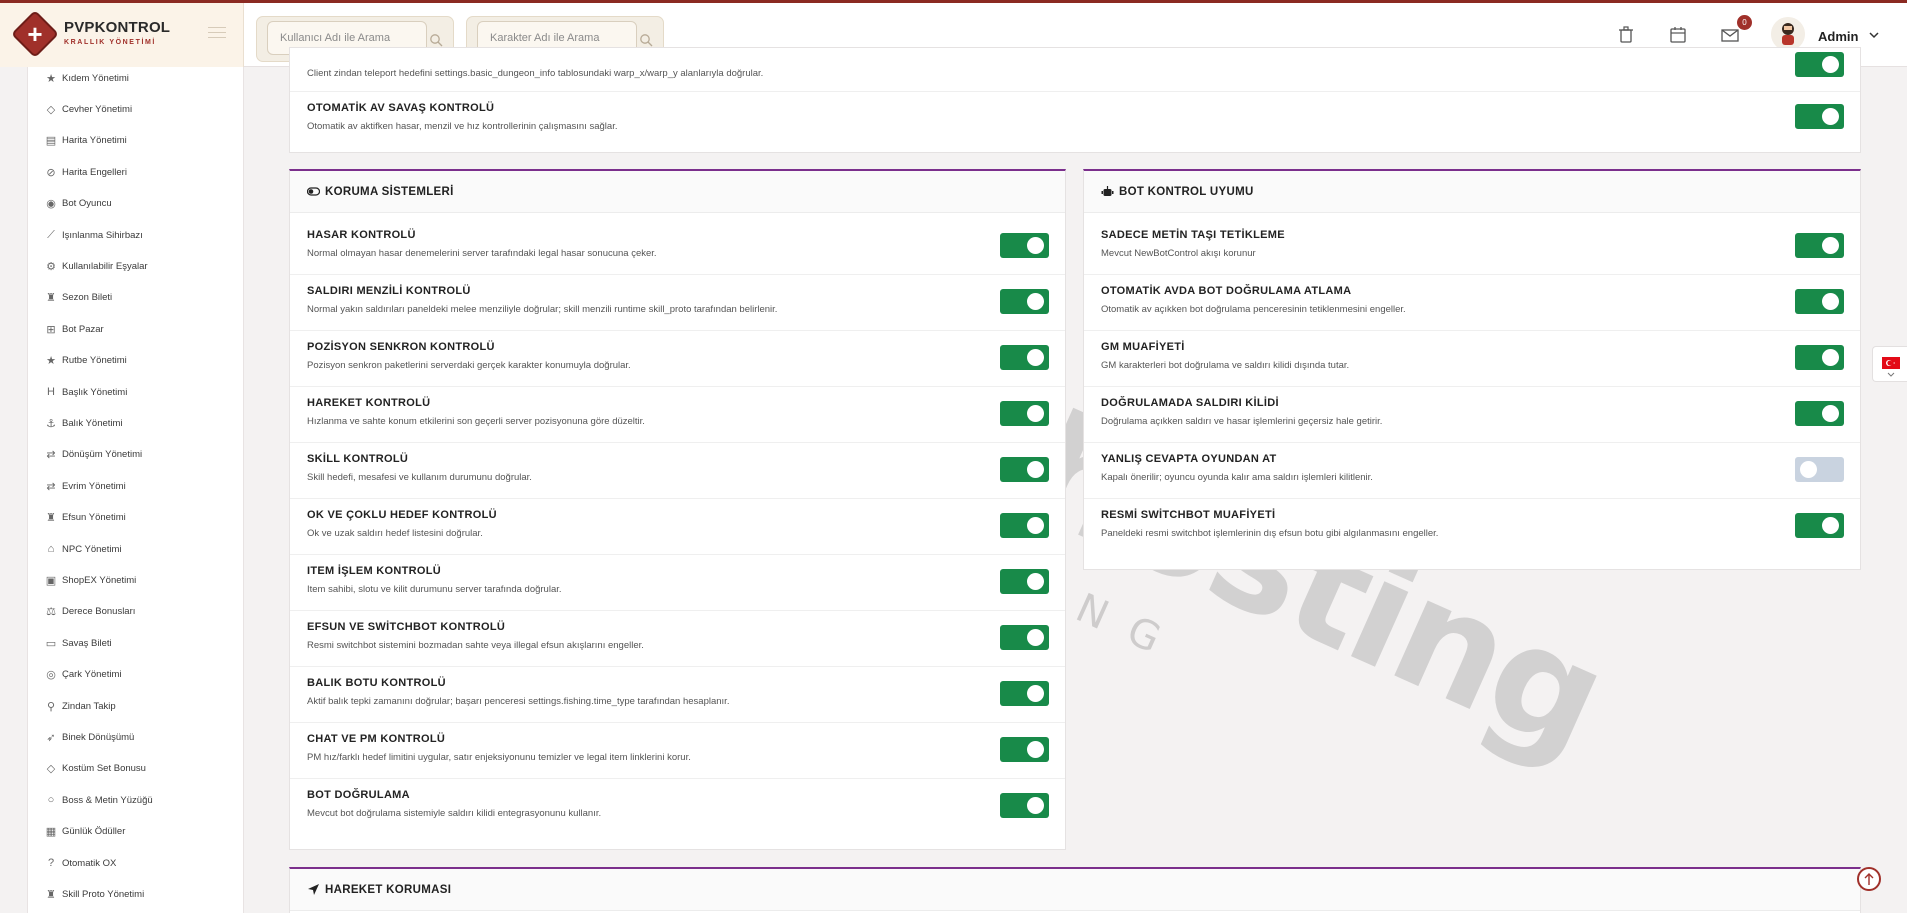  What do you see at coordinates (35, 34) in the screenshot?
I see `logo-plus-icon: +` at bounding box center [35, 34].